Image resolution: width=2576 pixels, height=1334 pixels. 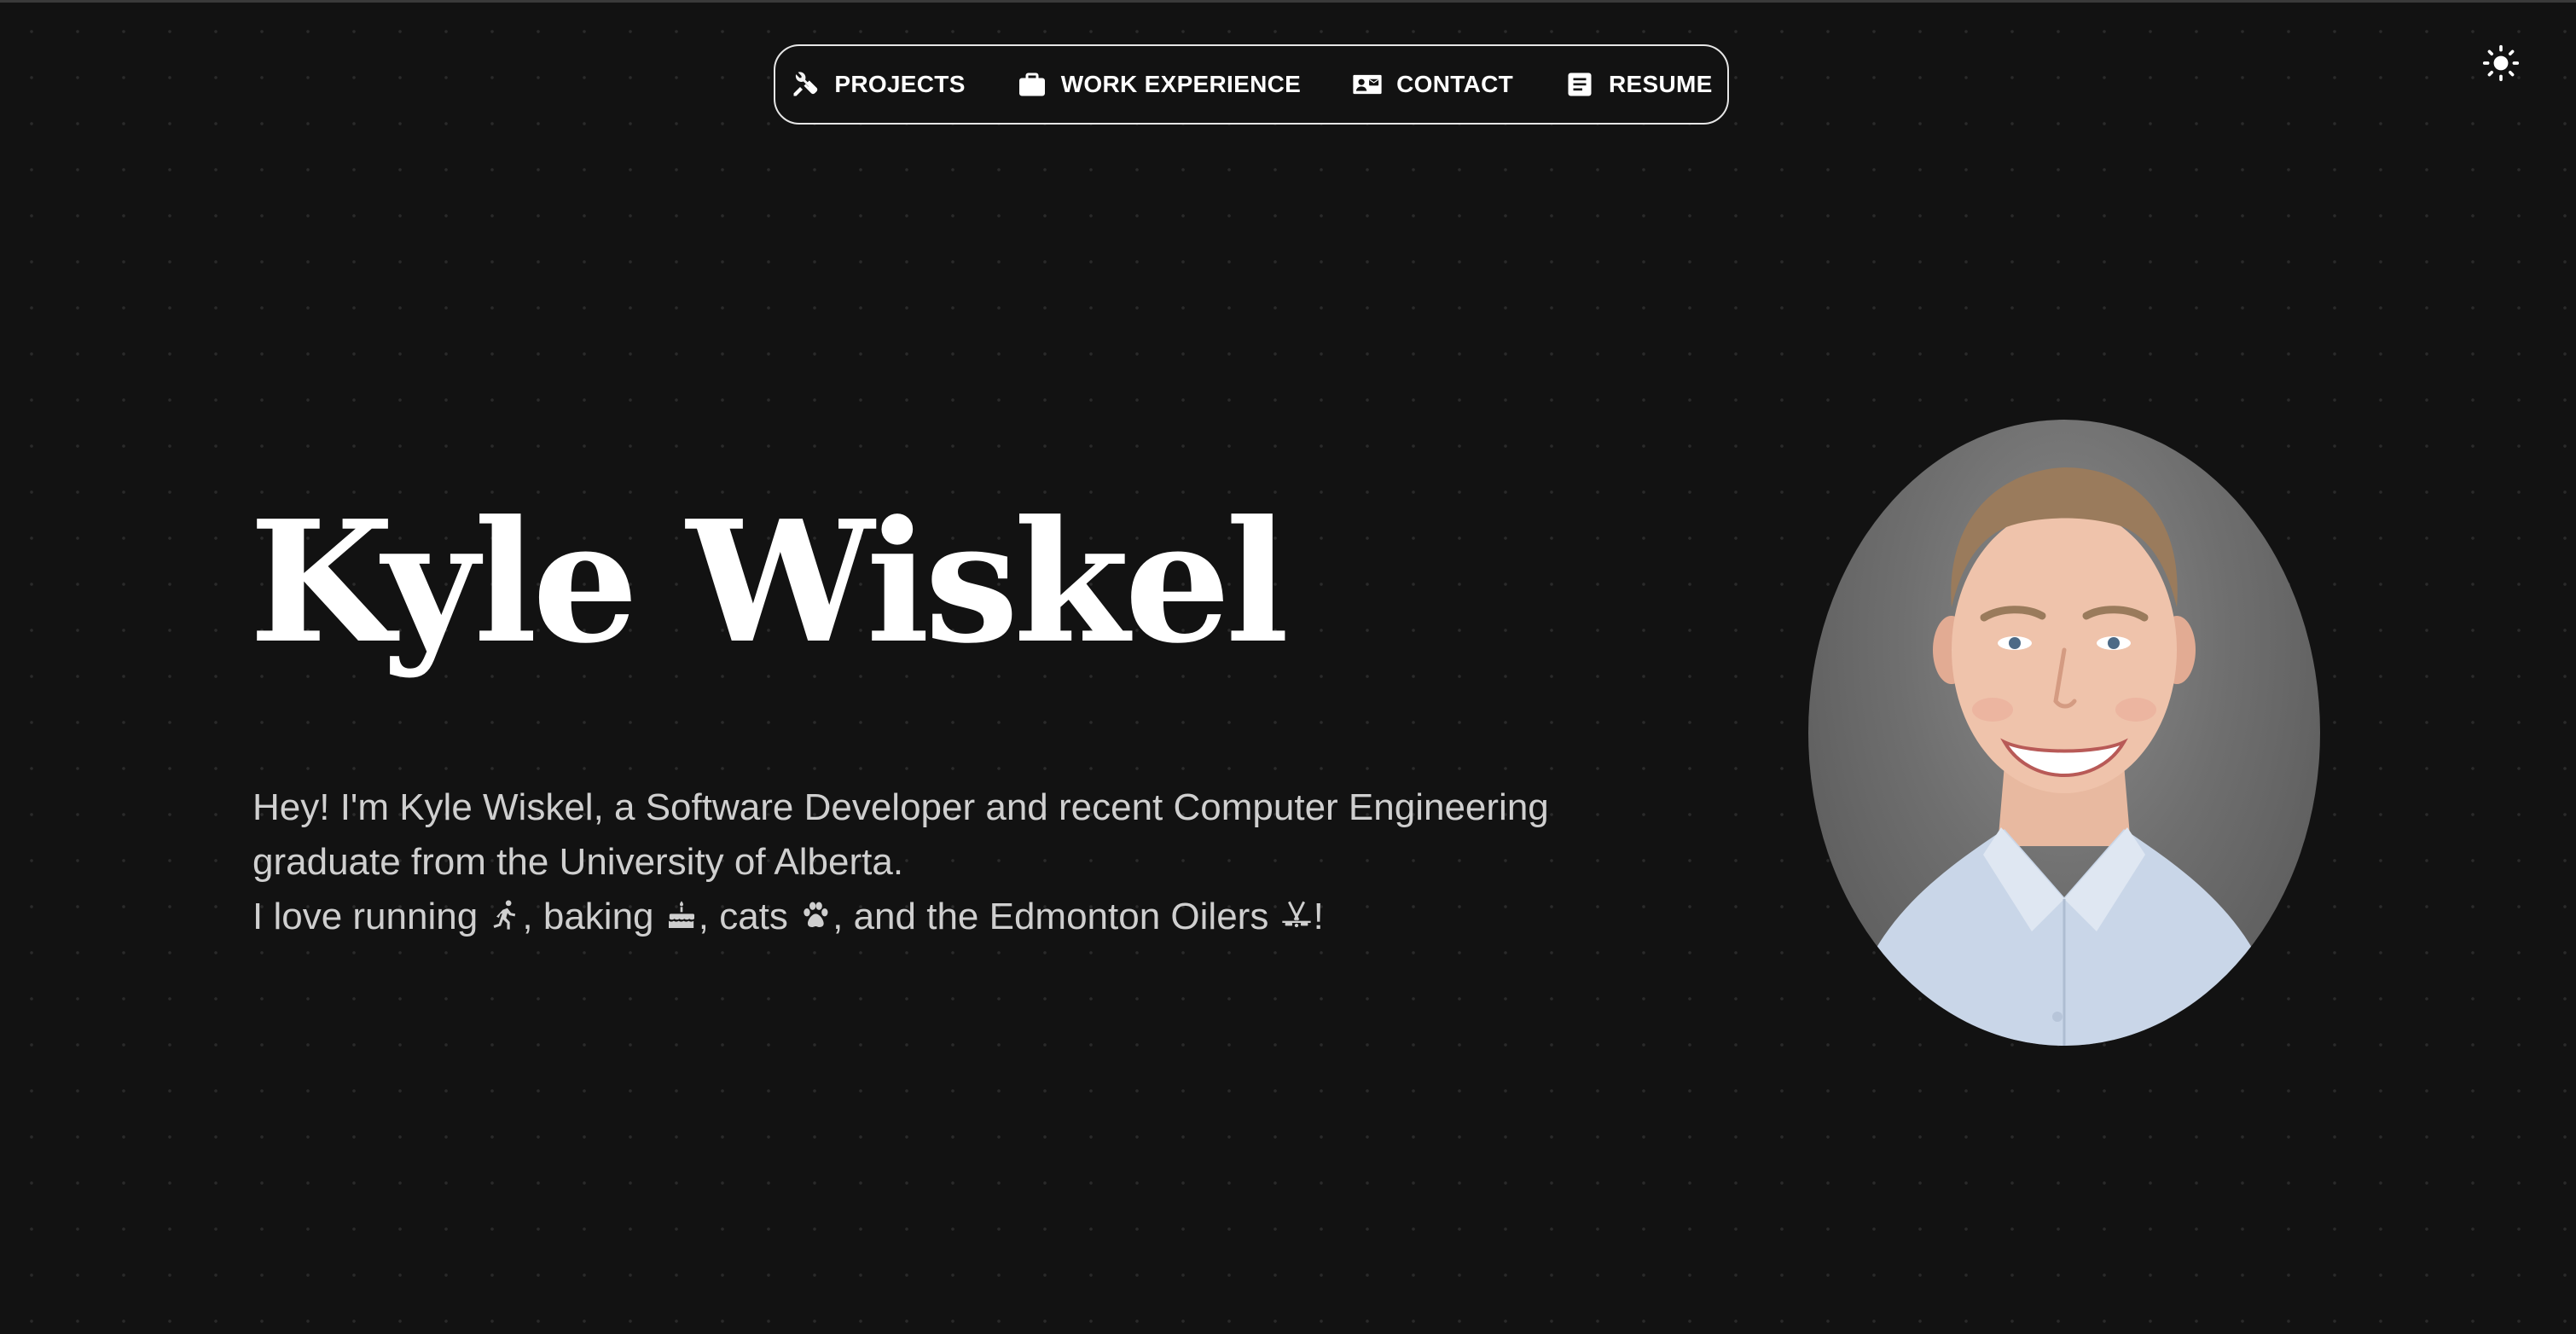 What do you see at coordinates (1661, 84) in the screenshot?
I see `nav-resume-label: RESUME` at bounding box center [1661, 84].